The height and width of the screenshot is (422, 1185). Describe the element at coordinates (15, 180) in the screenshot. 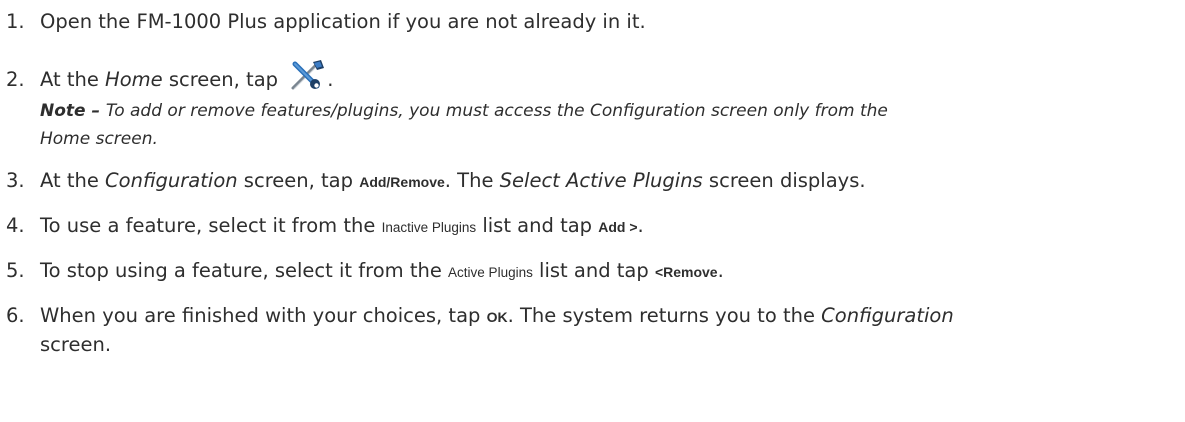

I see `step-number: 3.` at that location.